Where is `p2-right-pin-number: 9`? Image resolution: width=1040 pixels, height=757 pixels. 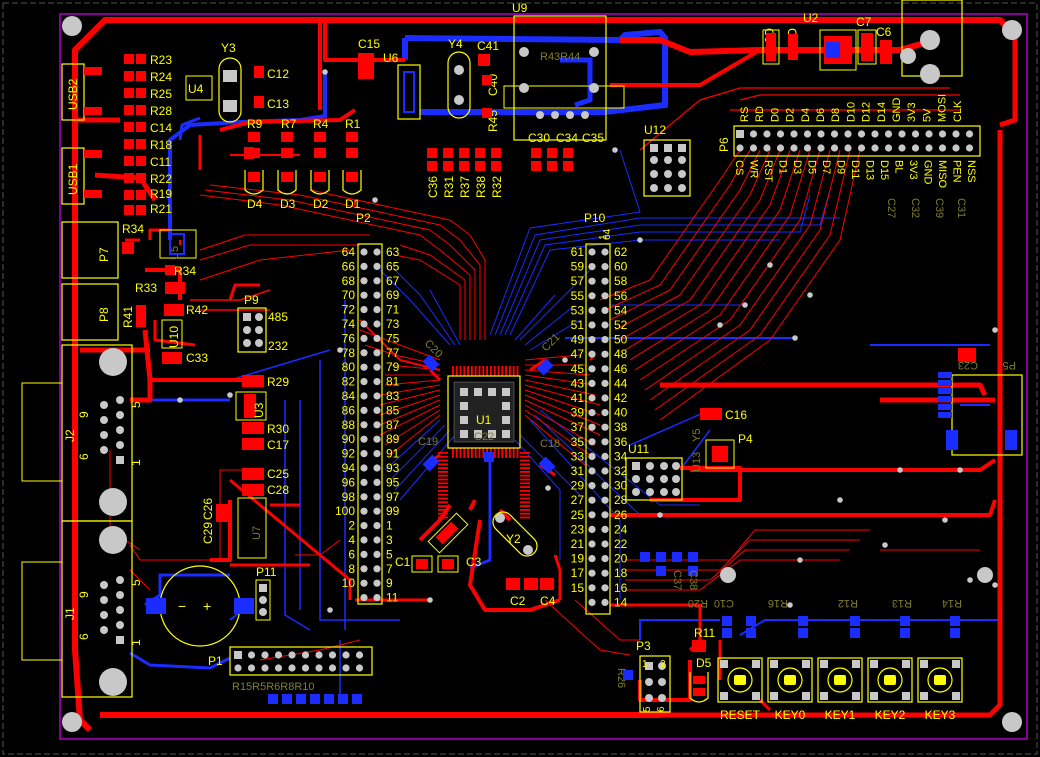 p2-right-pin-number: 9 is located at coordinates (389, 583).